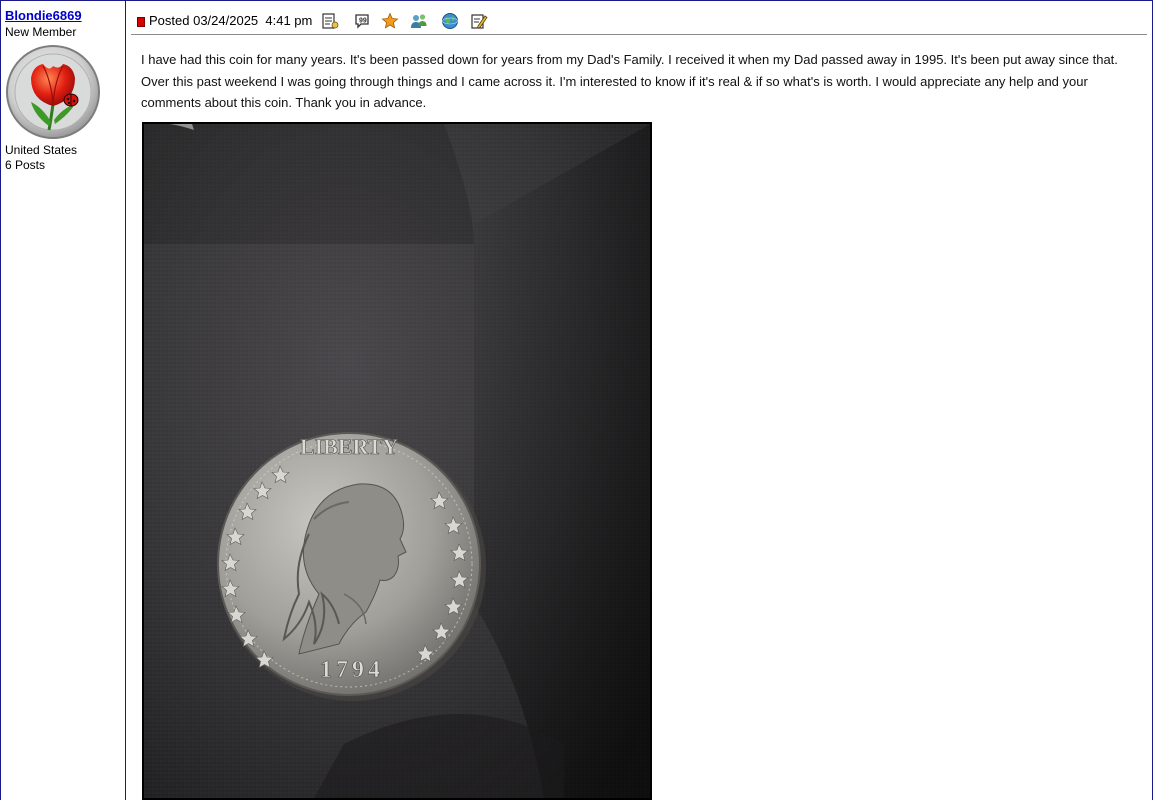 The height and width of the screenshot is (800, 1155). I want to click on svg-text: 99, so click(363, 21).